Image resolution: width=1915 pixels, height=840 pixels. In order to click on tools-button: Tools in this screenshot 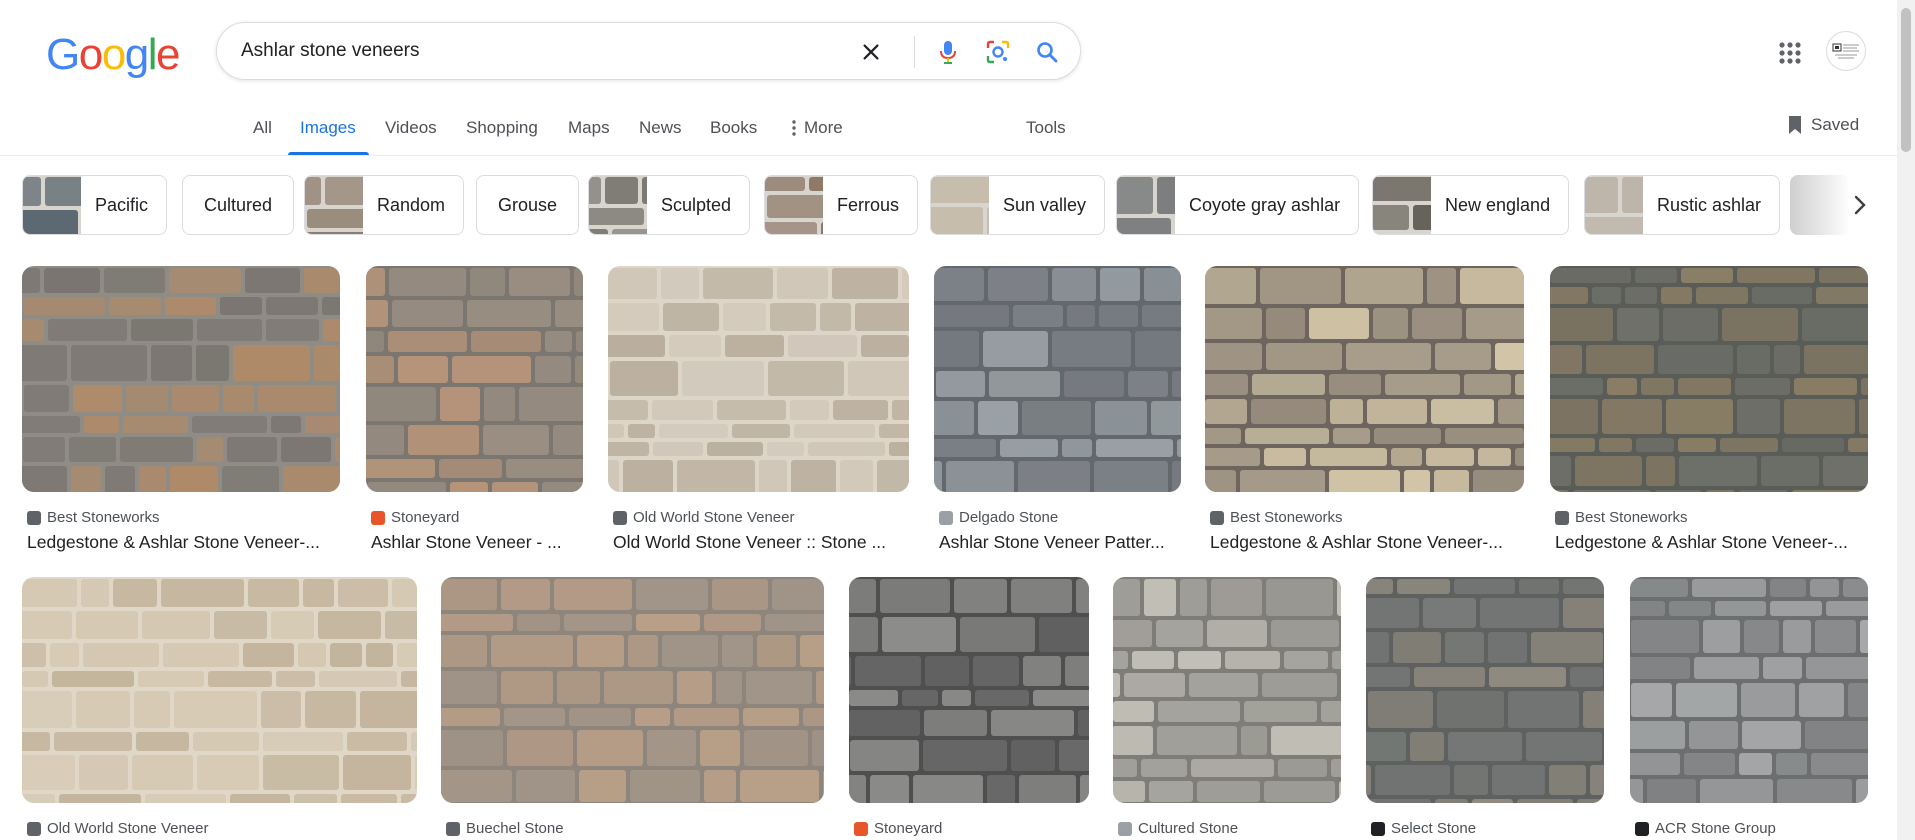, I will do `click(1046, 128)`.